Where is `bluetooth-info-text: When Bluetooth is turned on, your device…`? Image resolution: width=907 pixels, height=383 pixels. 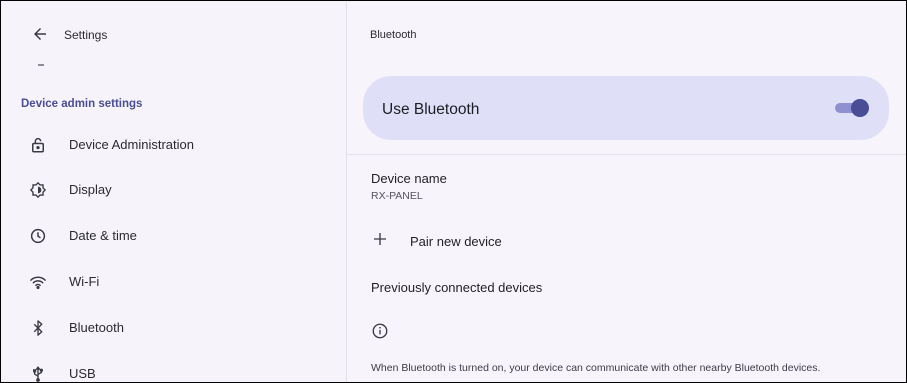 bluetooth-info-text: When Bluetooth is turned on, your device… is located at coordinates (596, 368).